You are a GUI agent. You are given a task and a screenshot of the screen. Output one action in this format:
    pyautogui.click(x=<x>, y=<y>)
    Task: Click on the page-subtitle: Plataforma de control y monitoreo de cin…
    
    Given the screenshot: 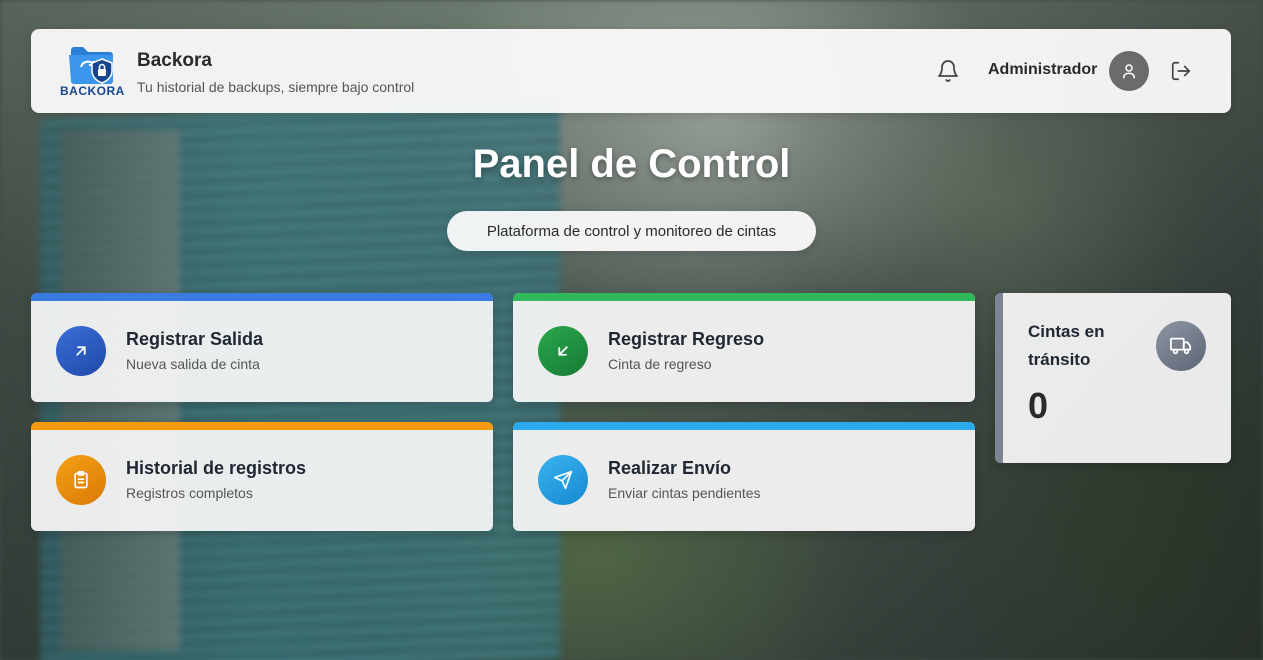 What is the action you would take?
    pyautogui.click(x=631, y=231)
    